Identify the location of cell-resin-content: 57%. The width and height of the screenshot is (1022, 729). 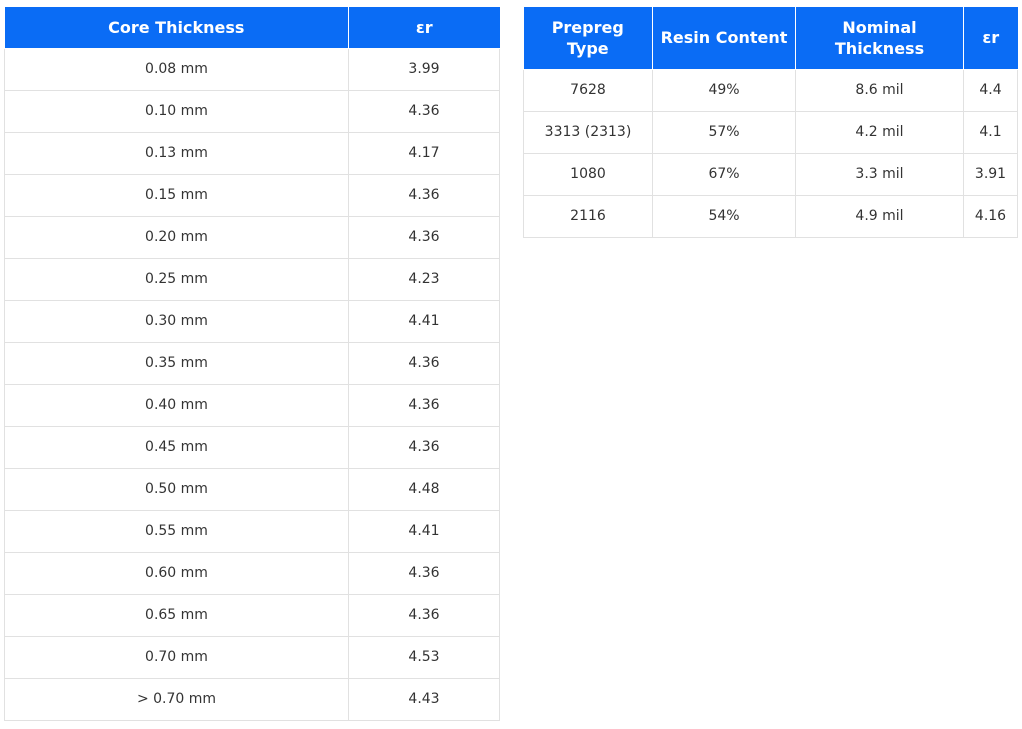
(724, 132).